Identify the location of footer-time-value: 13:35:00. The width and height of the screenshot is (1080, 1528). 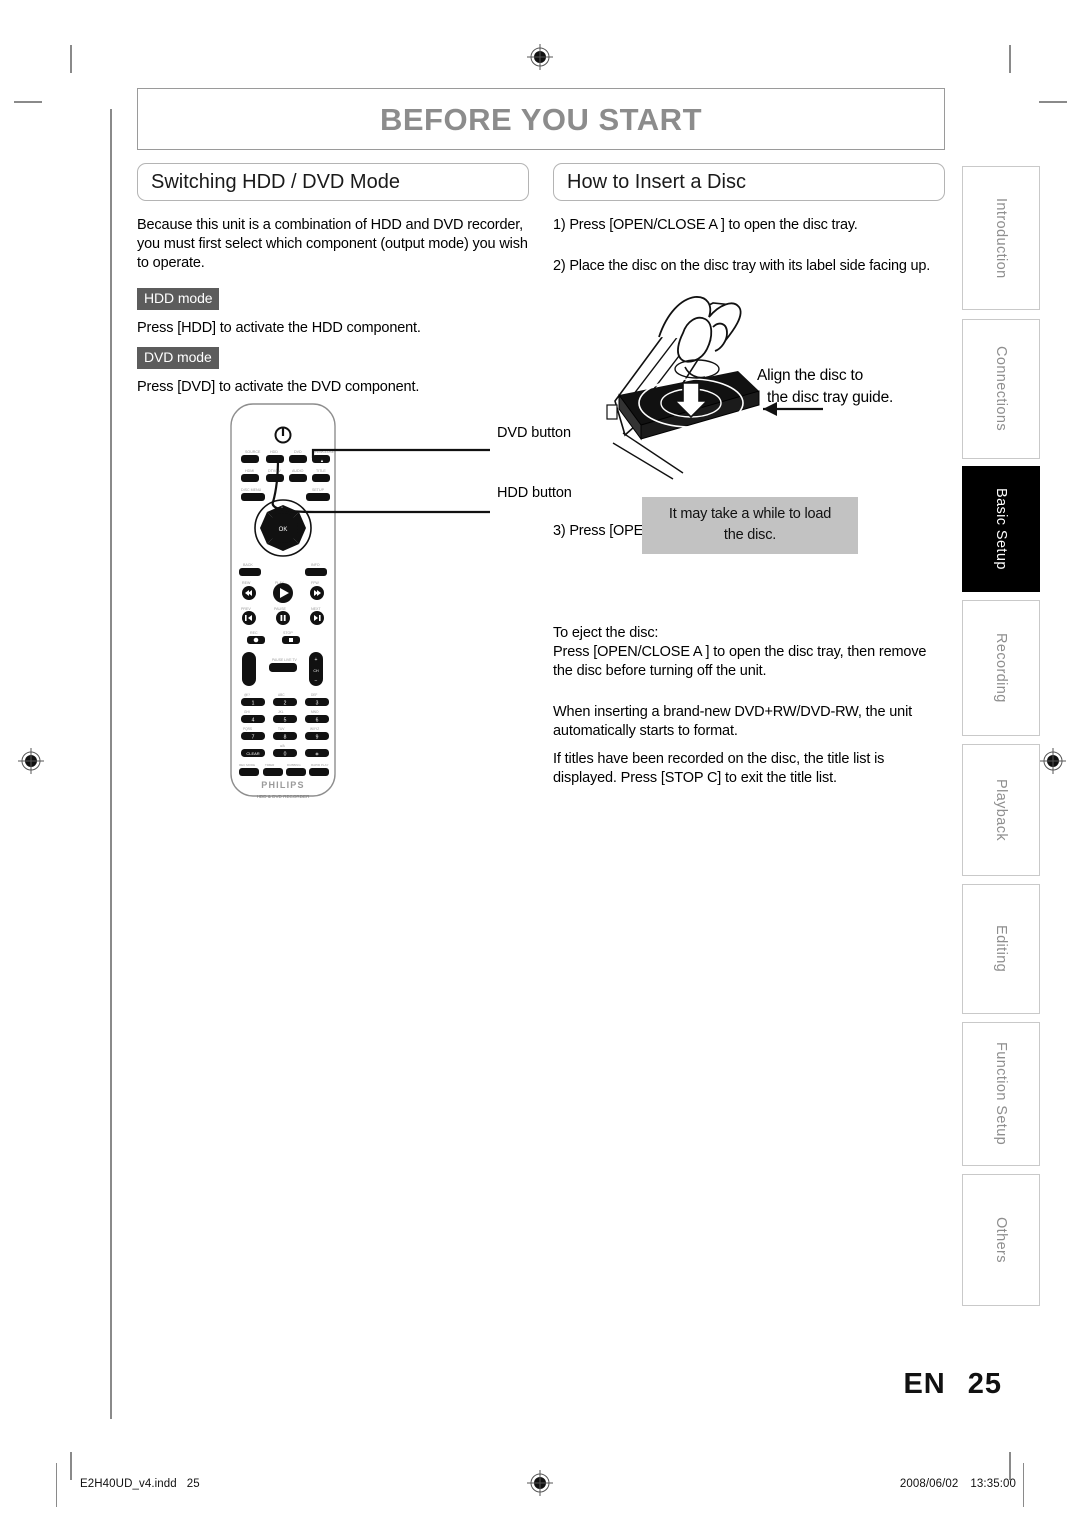
(993, 1484).